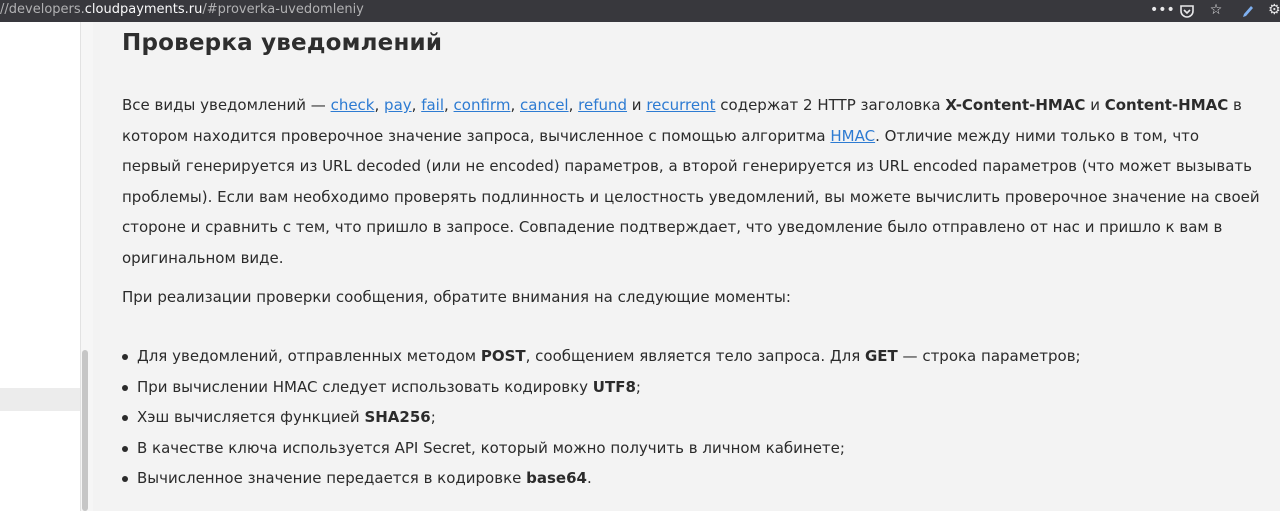  I want to click on link-check: check, so click(353, 105).